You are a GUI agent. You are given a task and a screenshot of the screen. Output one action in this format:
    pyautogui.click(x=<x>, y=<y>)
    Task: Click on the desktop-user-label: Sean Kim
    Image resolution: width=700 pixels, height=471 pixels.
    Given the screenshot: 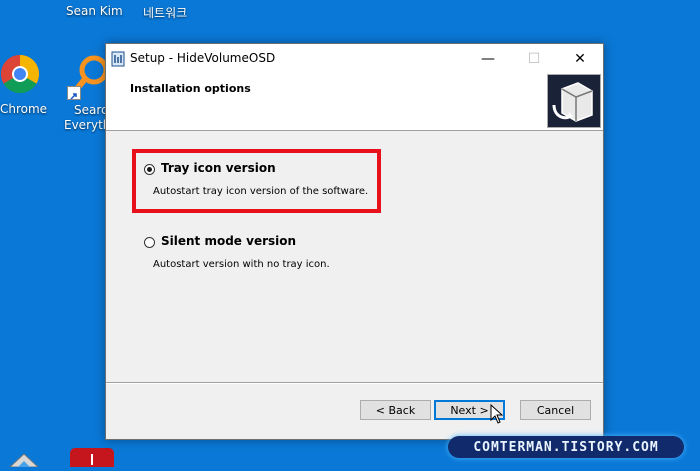 What is the action you would take?
    pyautogui.click(x=94, y=11)
    